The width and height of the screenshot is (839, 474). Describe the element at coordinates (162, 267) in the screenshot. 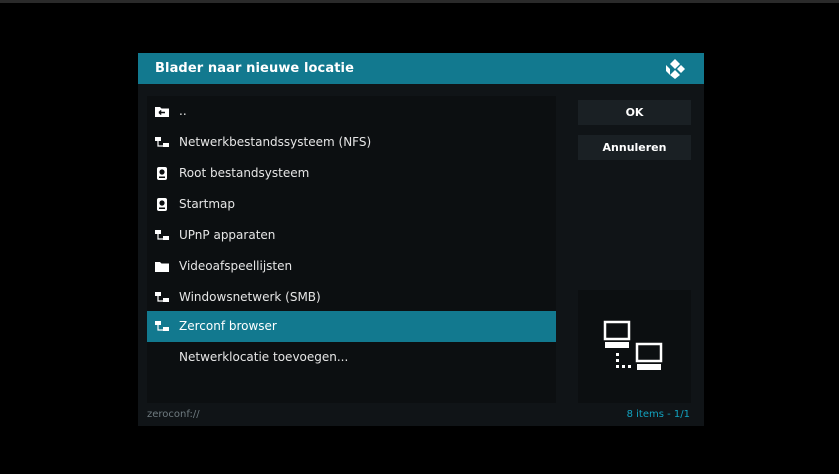

I see `folder-icon` at that location.